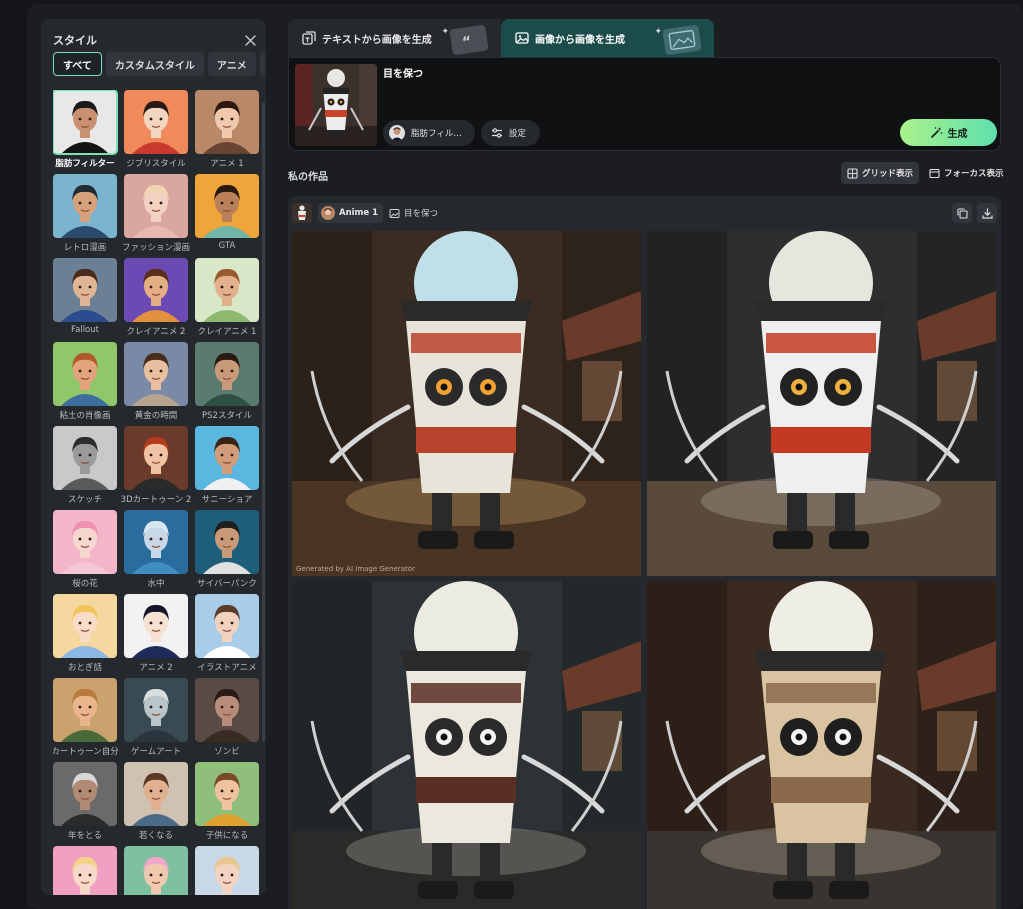 This screenshot has width=1023, height=909. Describe the element at coordinates (962, 213) in the screenshot. I see `copy-button` at that location.